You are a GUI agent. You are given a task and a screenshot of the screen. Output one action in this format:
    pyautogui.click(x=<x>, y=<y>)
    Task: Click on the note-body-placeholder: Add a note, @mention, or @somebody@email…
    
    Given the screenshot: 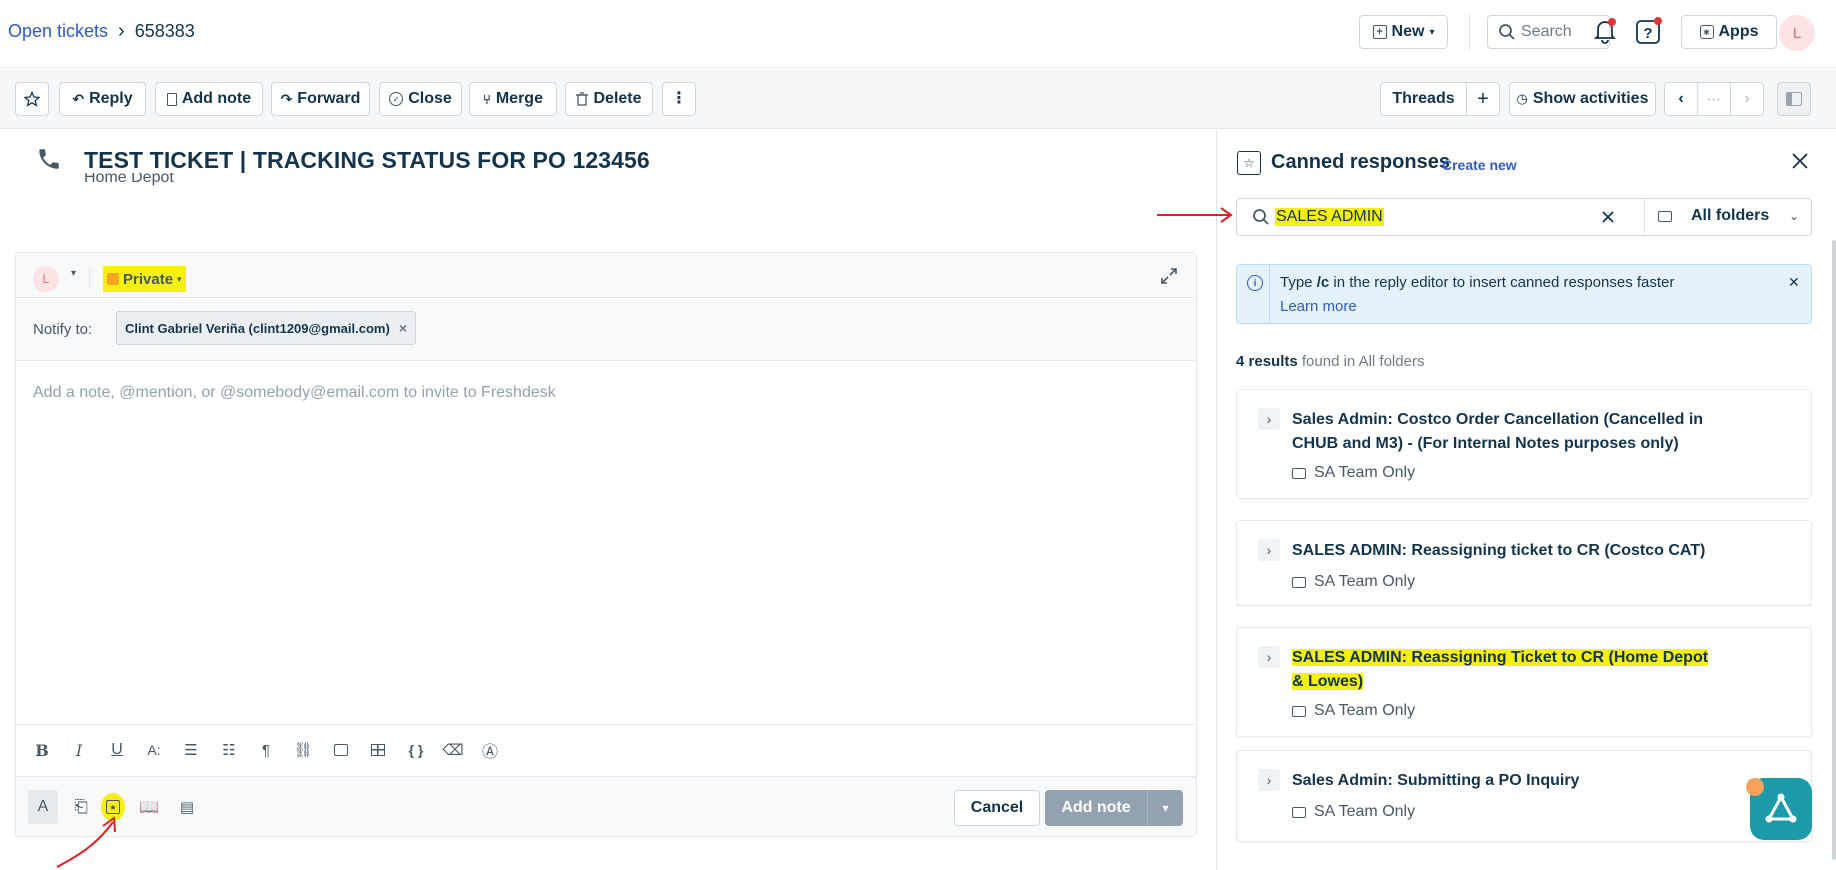 What is the action you would take?
    pyautogui.click(x=294, y=393)
    